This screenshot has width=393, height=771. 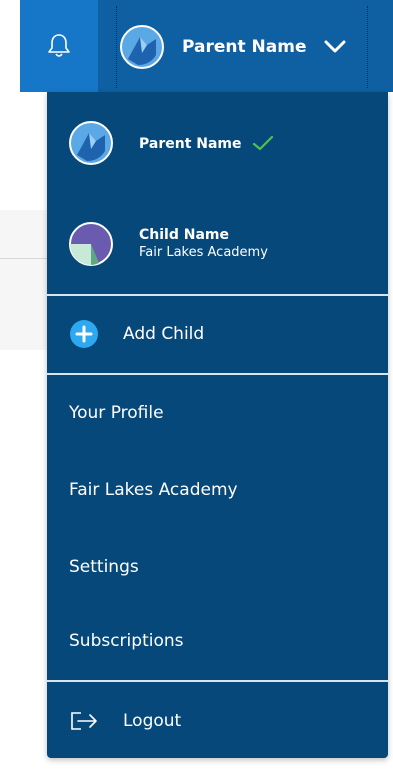 I want to click on menu-link-your-profile: Your Profile, so click(x=219, y=413).